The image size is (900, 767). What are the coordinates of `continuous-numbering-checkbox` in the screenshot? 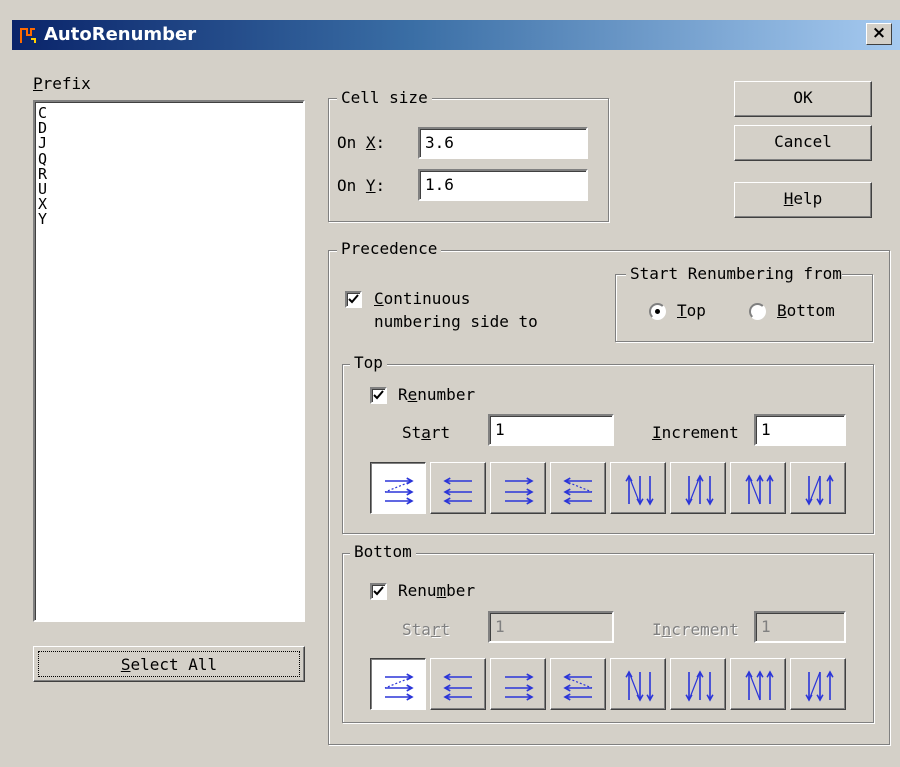 It's located at (353, 299).